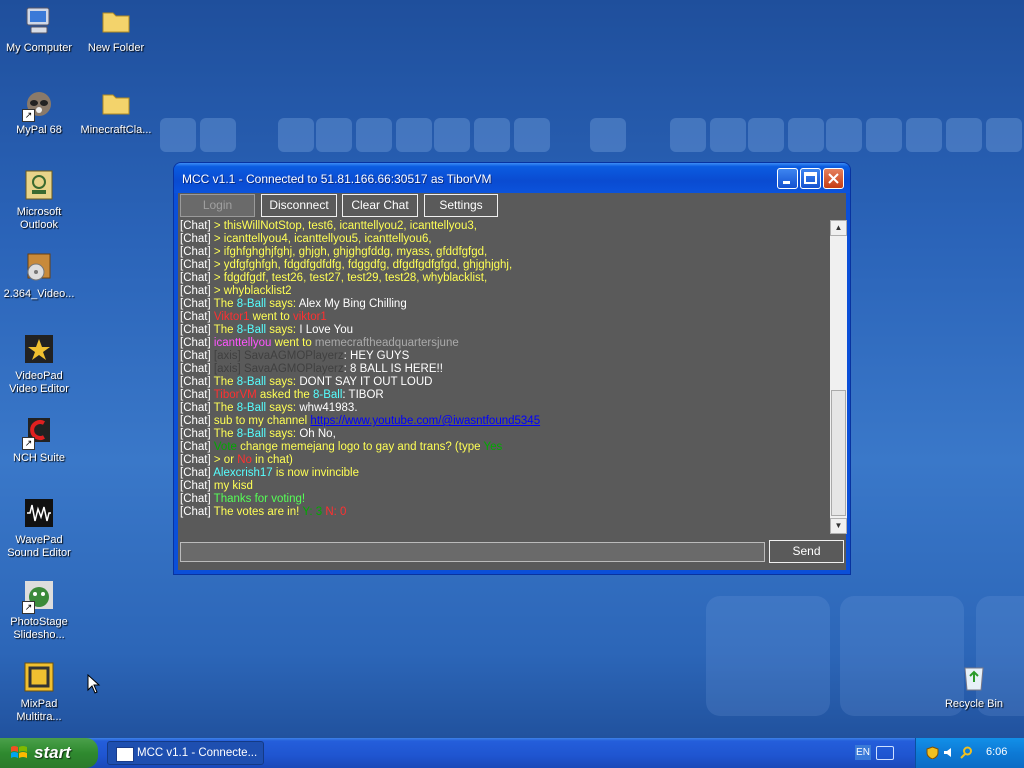  I want to click on chat-segment: Viktor1, so click(231, 317).